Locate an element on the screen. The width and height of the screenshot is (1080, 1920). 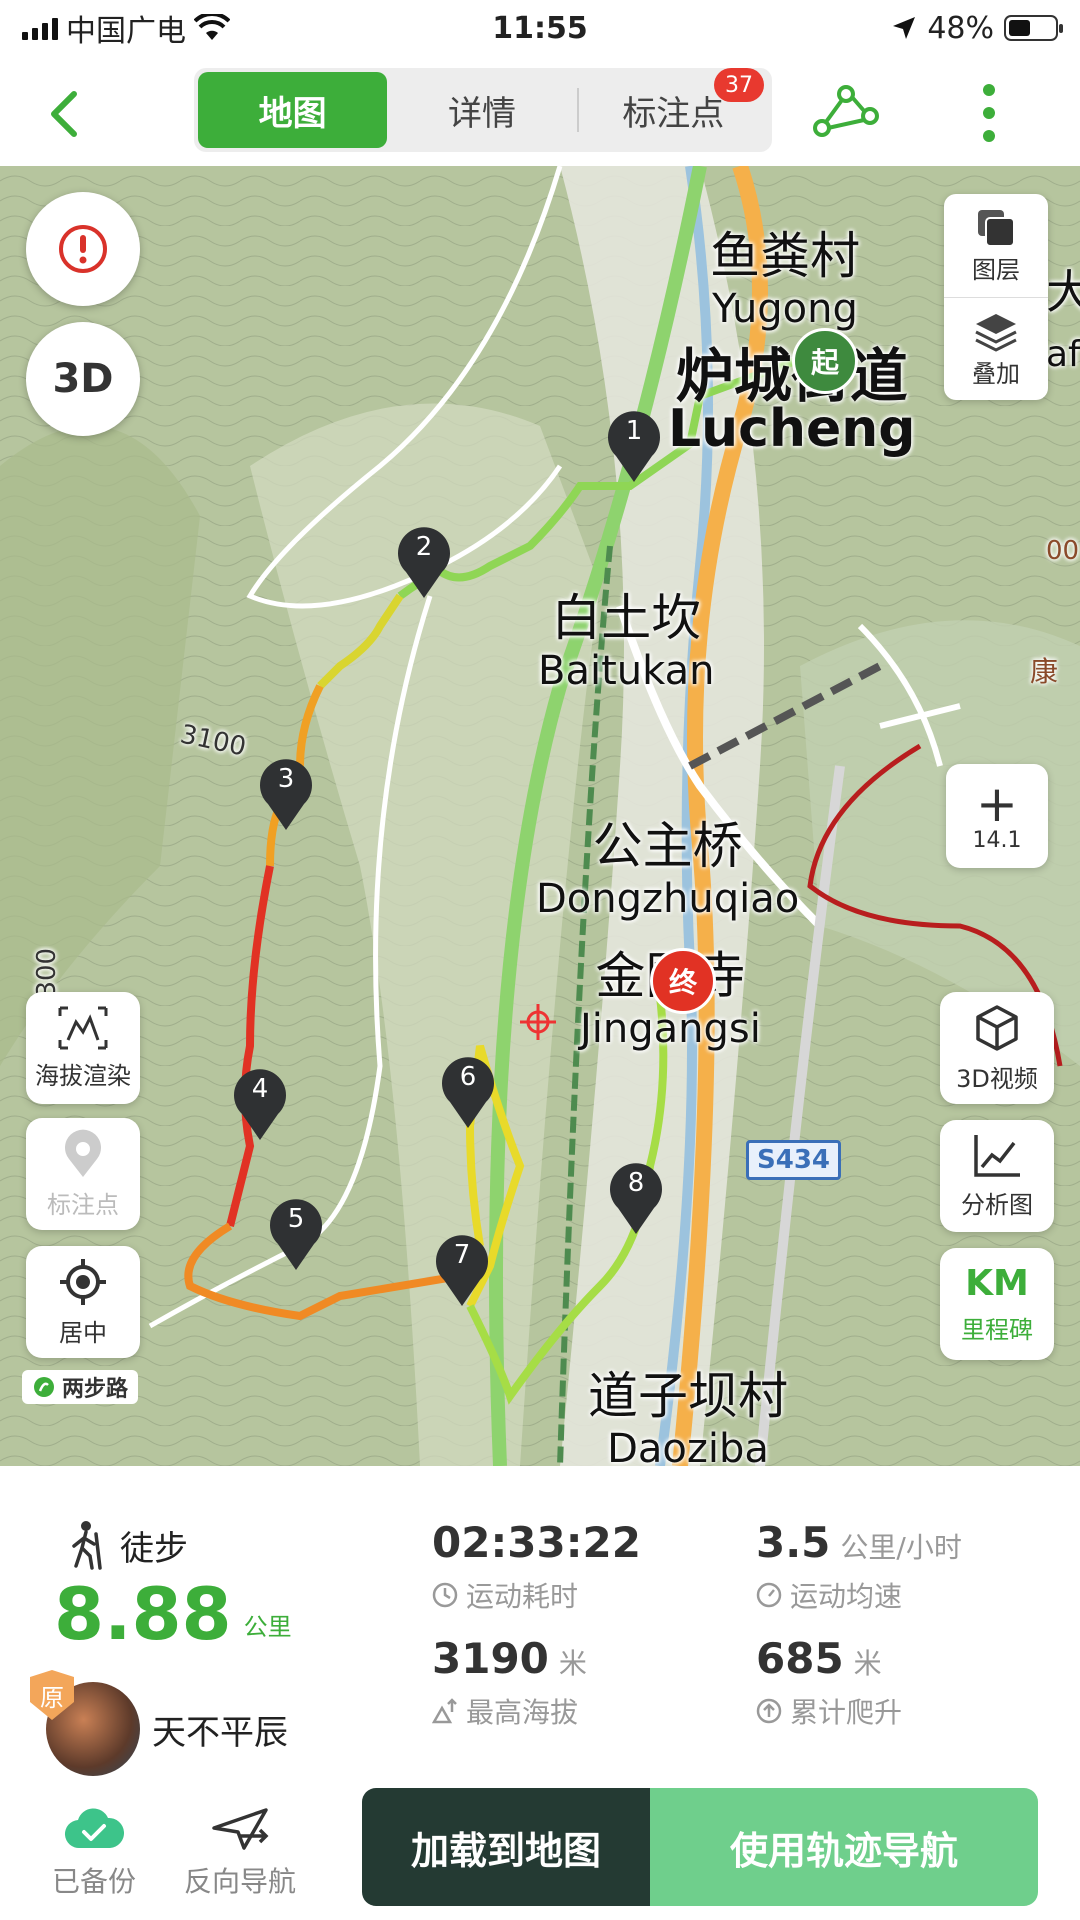
plus-icon: + is located at coordinates (997, 803).